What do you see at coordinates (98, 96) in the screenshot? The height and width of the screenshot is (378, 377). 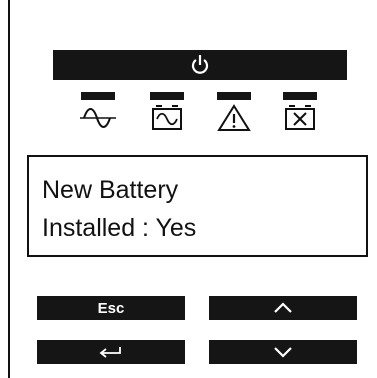 I see `indicator-line-led` at bounding box center [98, 96].